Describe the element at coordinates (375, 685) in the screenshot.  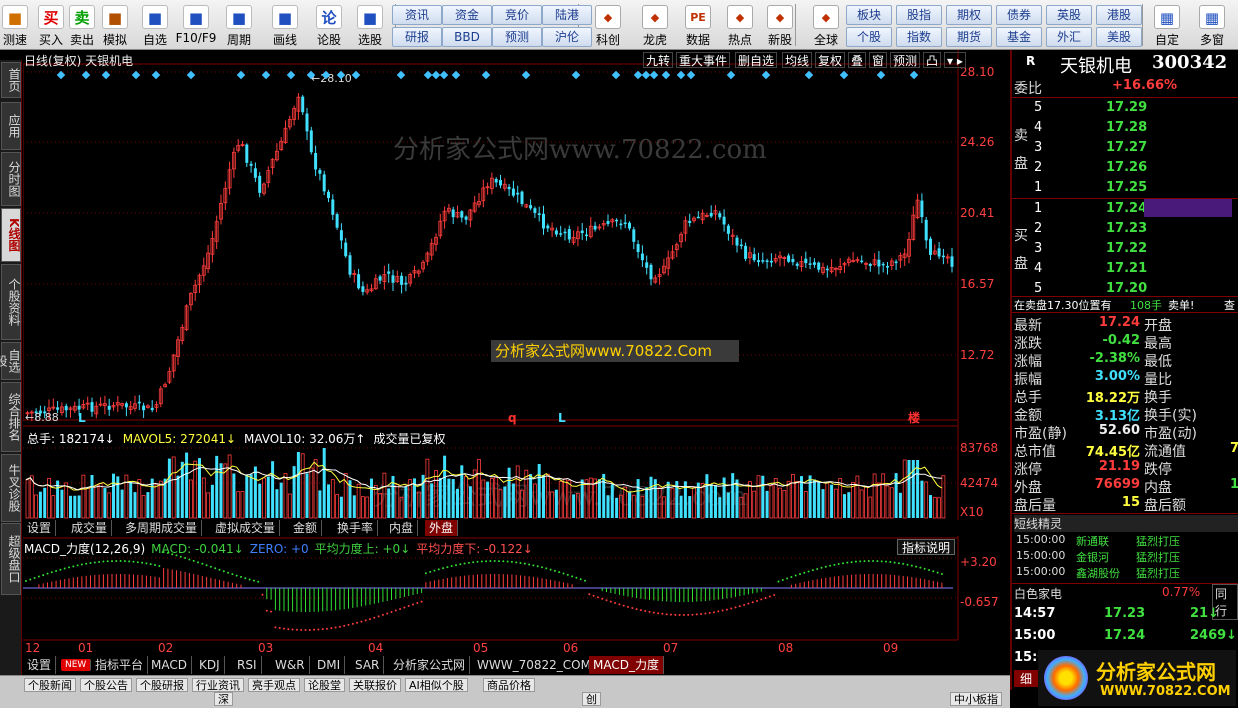
I see `status-关联报价: 关联报价` at that location.